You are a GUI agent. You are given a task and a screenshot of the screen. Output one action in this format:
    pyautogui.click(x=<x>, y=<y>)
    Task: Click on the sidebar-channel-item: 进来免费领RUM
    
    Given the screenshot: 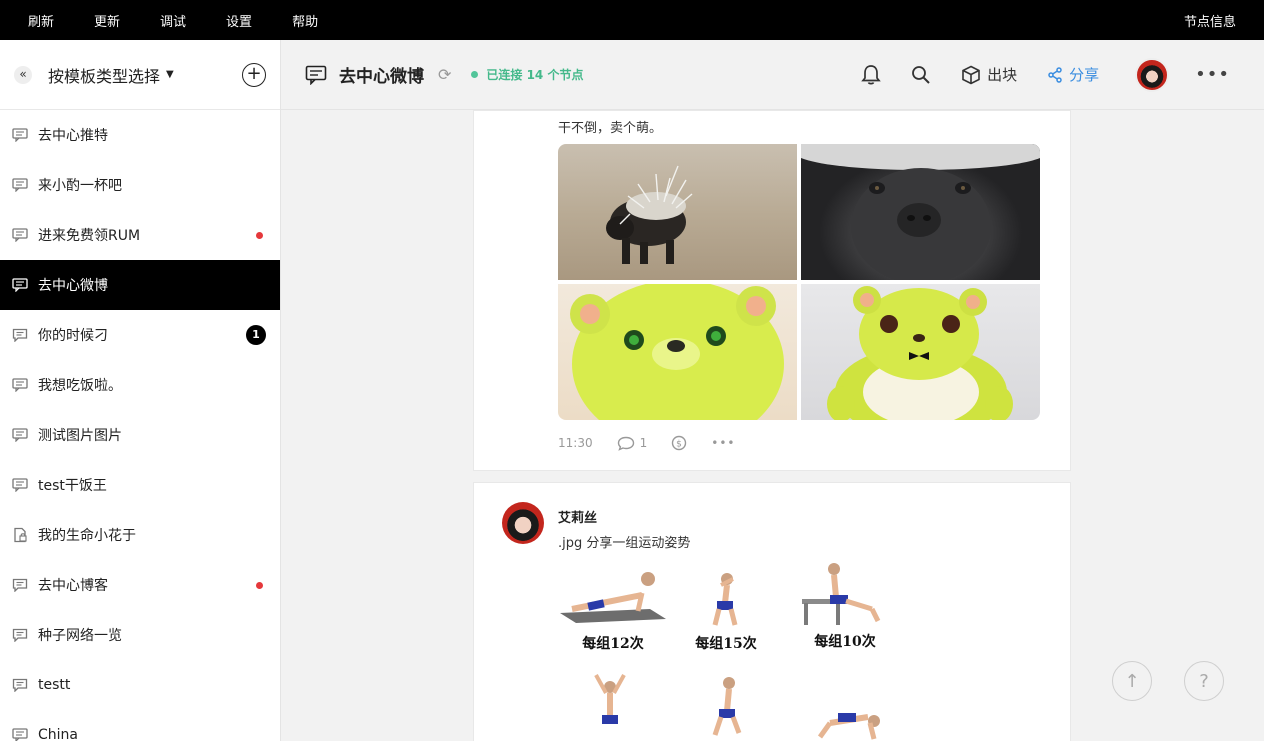 What is the action you would take?
    pyautogui.click(x=140, y=235)
    